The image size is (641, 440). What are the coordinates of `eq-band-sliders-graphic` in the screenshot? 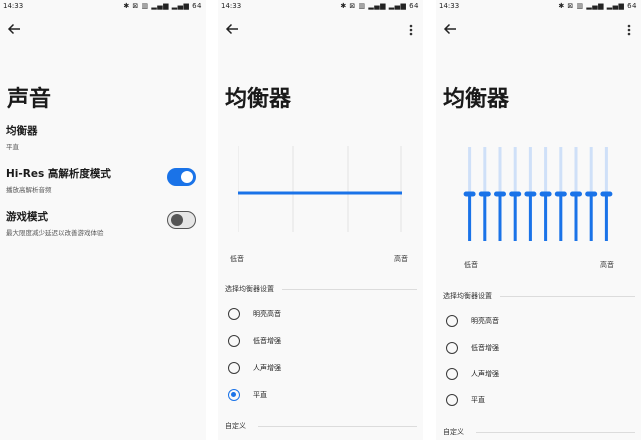 It's located at (538, 194).